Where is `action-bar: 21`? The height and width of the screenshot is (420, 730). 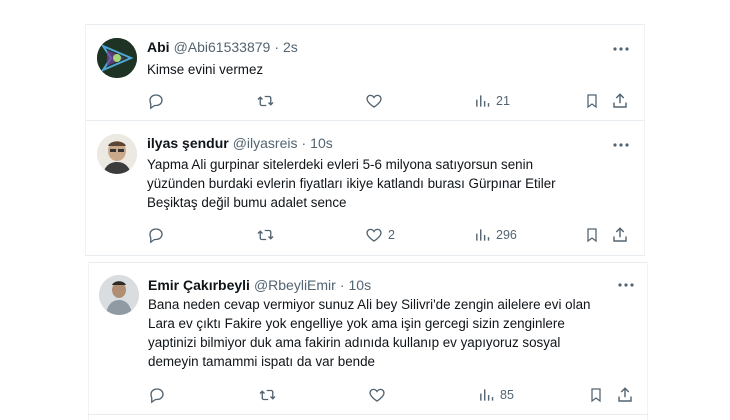 action-bar: 21 is located at coordinates (366, 101).